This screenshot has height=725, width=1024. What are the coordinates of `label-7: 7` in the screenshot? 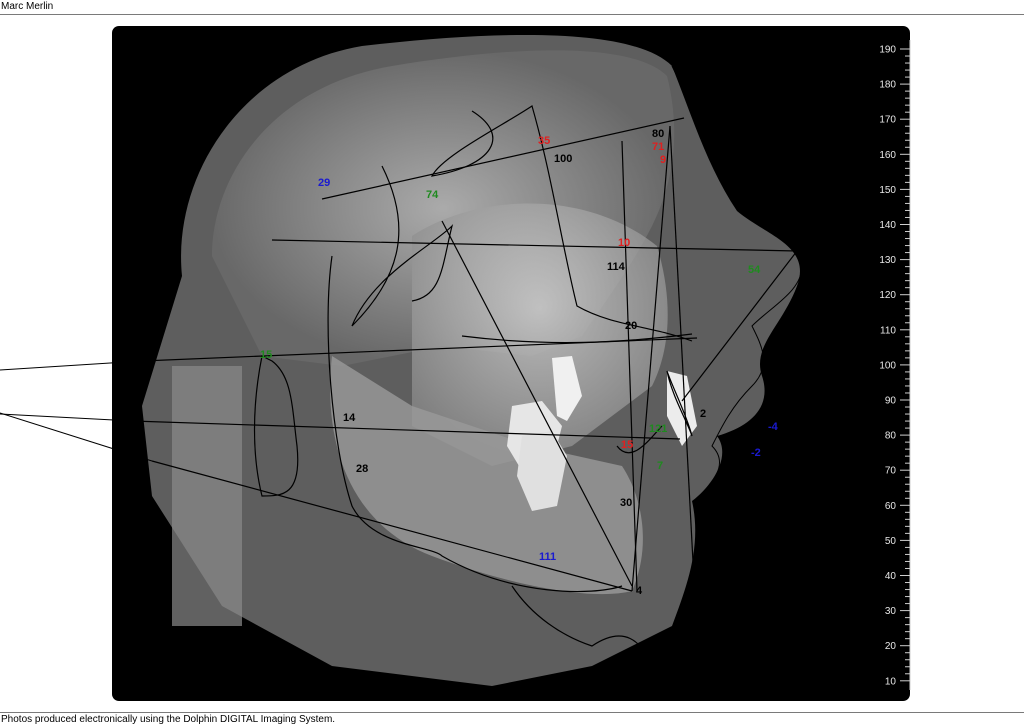 It's located at (660, 466).